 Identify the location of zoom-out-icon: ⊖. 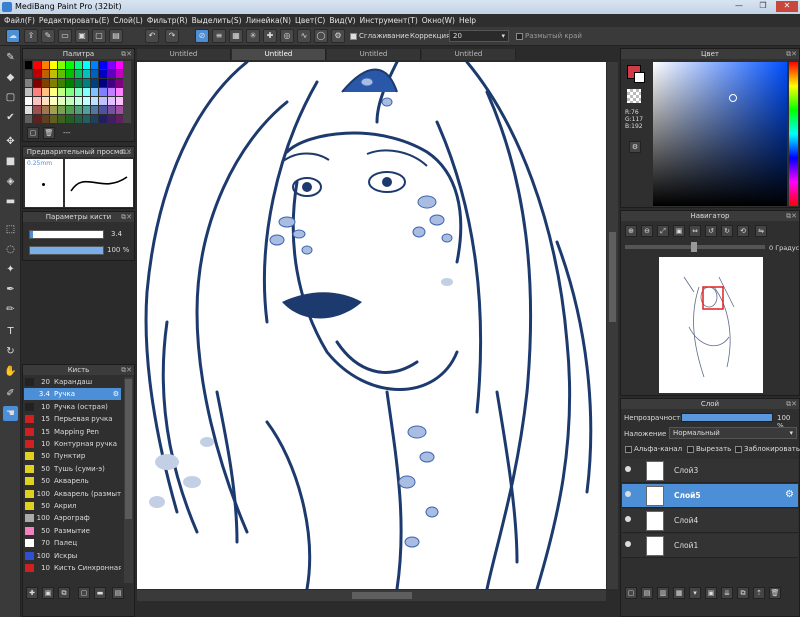
(647, 231).